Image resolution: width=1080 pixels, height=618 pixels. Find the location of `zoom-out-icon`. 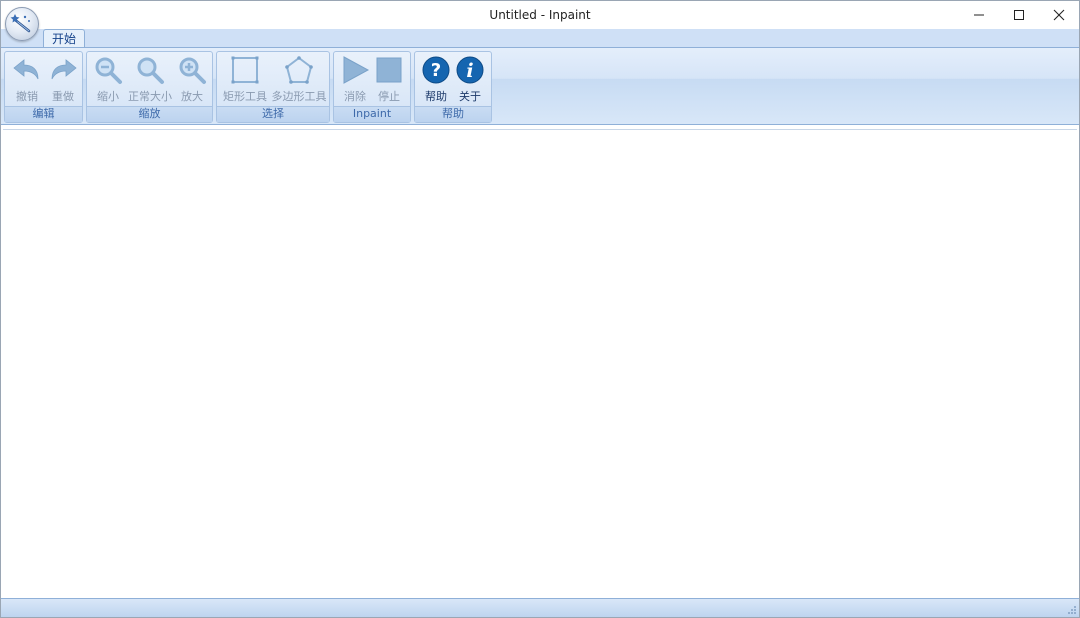

zoom-out-icon is located at coordinates (108, 69).